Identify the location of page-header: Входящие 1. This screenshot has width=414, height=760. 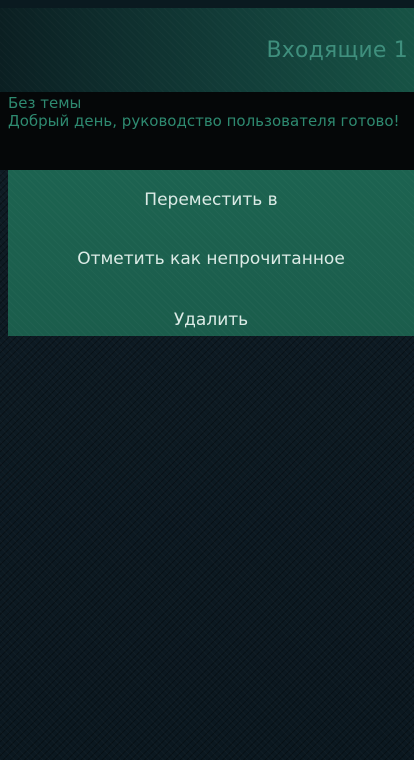
(207, 50).